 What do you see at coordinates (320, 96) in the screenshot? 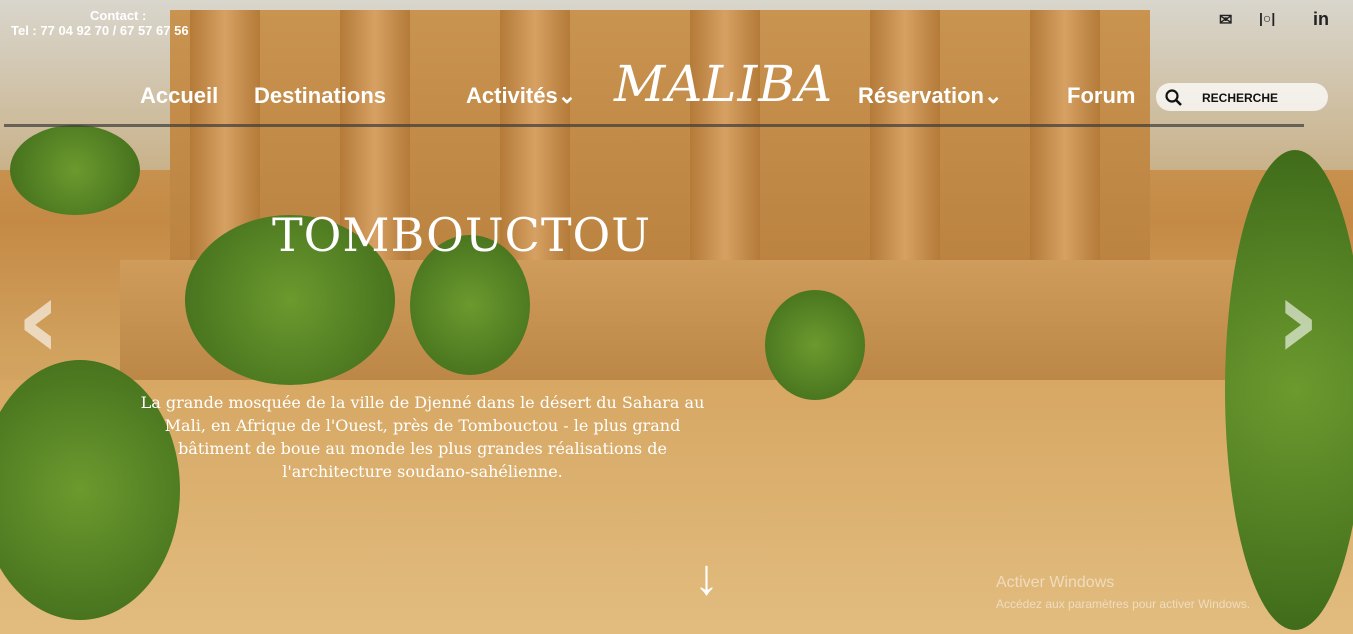
I see `nav-destinations: Destinations` at bounding box center [320, 96].